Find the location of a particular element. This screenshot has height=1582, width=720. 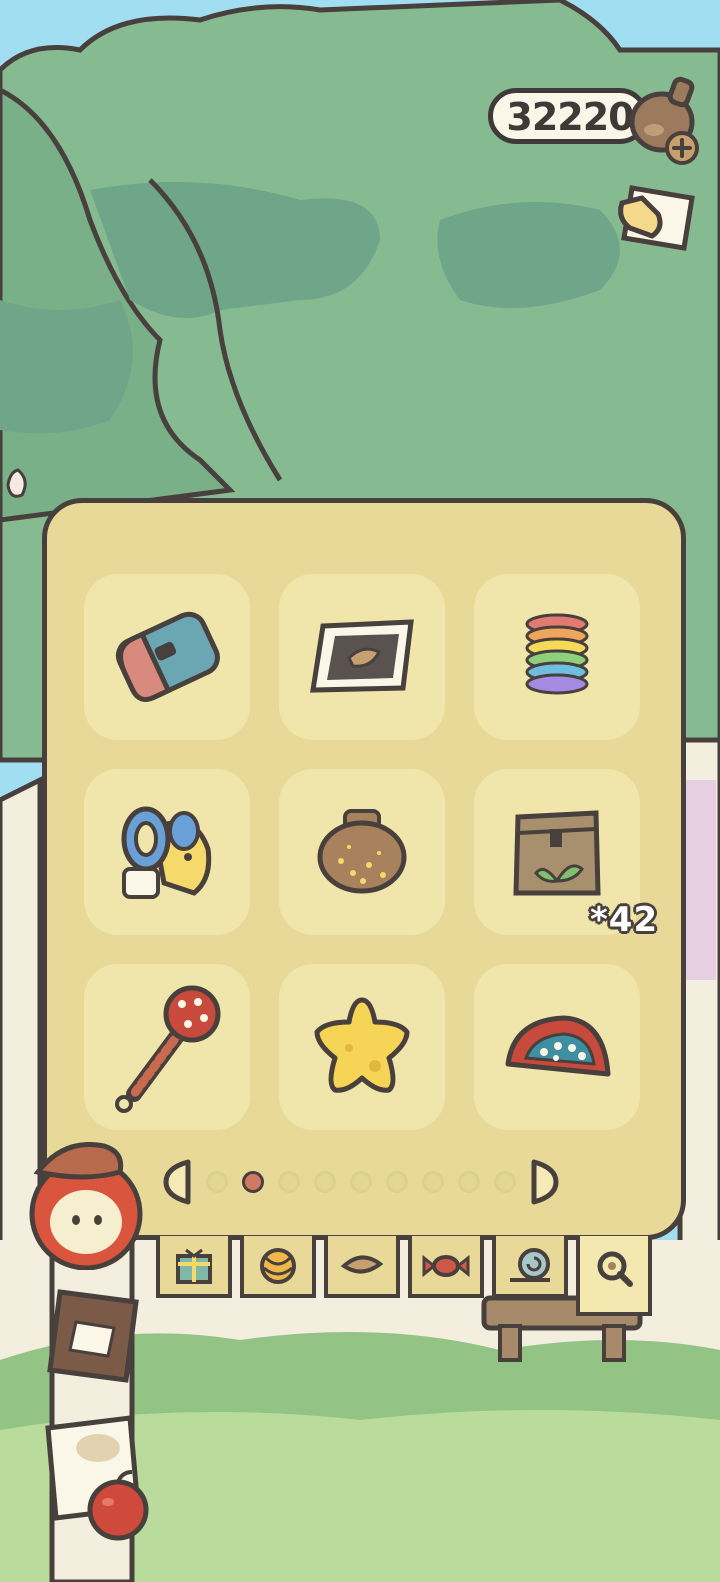

character-avatar is located at coordinates (87, 1206).